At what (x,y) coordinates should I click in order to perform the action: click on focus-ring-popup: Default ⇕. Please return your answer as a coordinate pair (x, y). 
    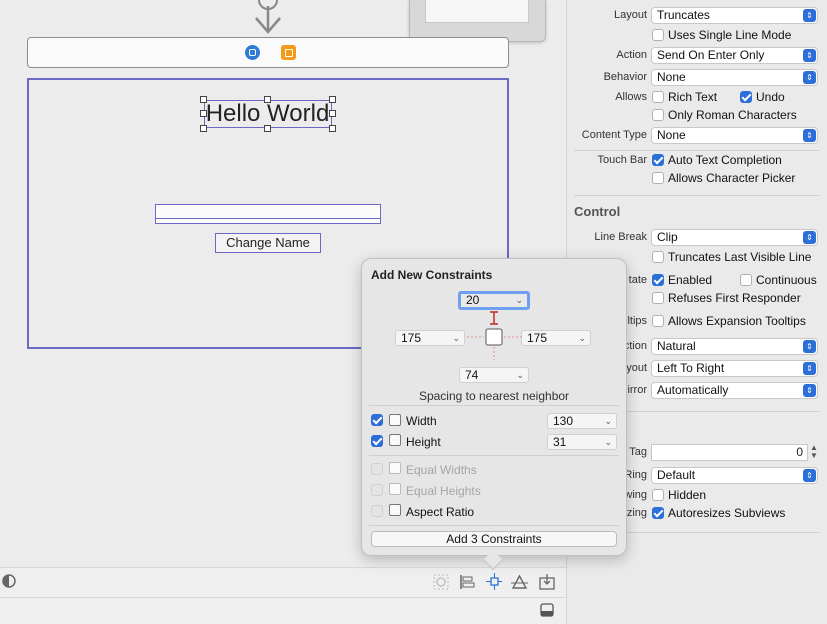
    Looking at the image, I should click on (734, 475).